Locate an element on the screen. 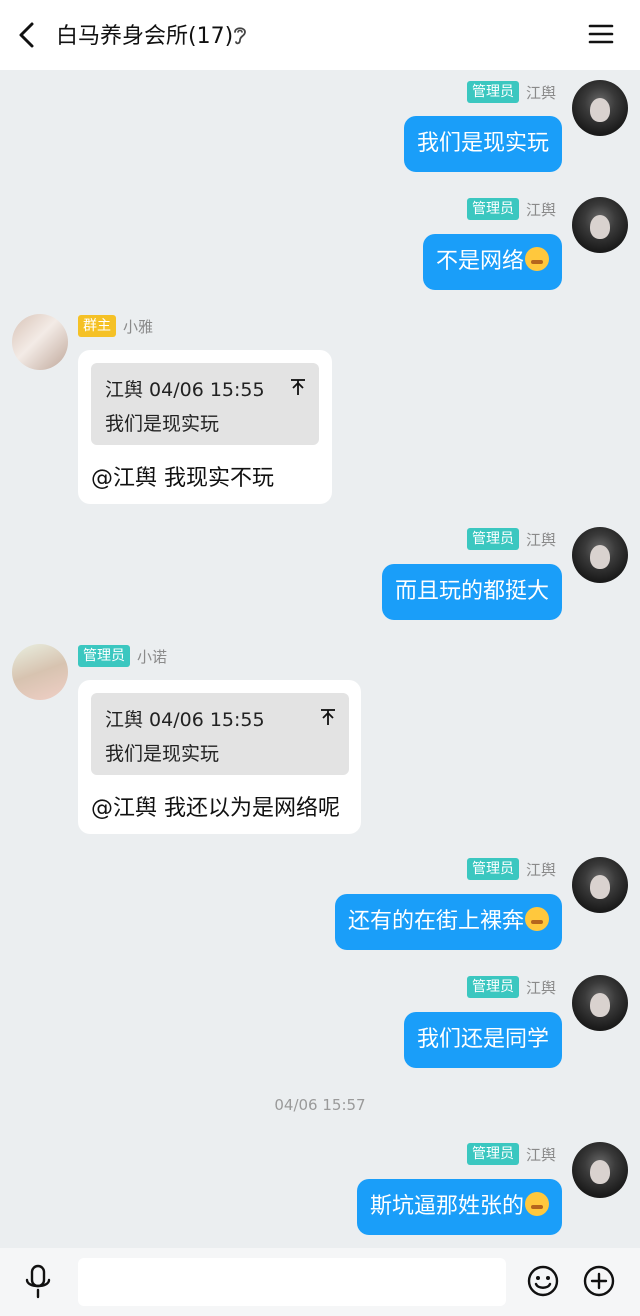 The width and height of the screenshot is (640, 1316). reply-bubble: 江舆 04/06 15:55 我们是现实玩 @江舆 我还以为是网络呢 is located at coordinates (219, 757).